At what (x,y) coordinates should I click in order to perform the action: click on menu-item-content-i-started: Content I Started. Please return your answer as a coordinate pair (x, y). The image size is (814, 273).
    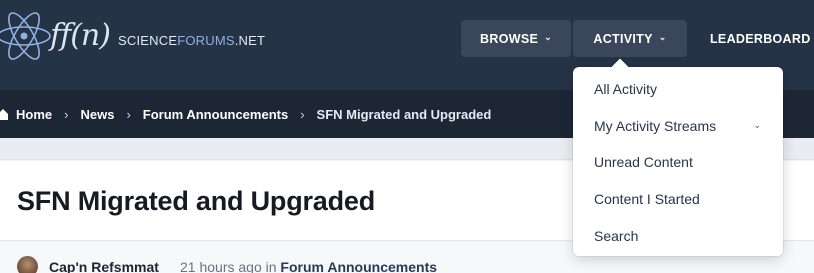
    Looking at the image, I should click on (678, 199).